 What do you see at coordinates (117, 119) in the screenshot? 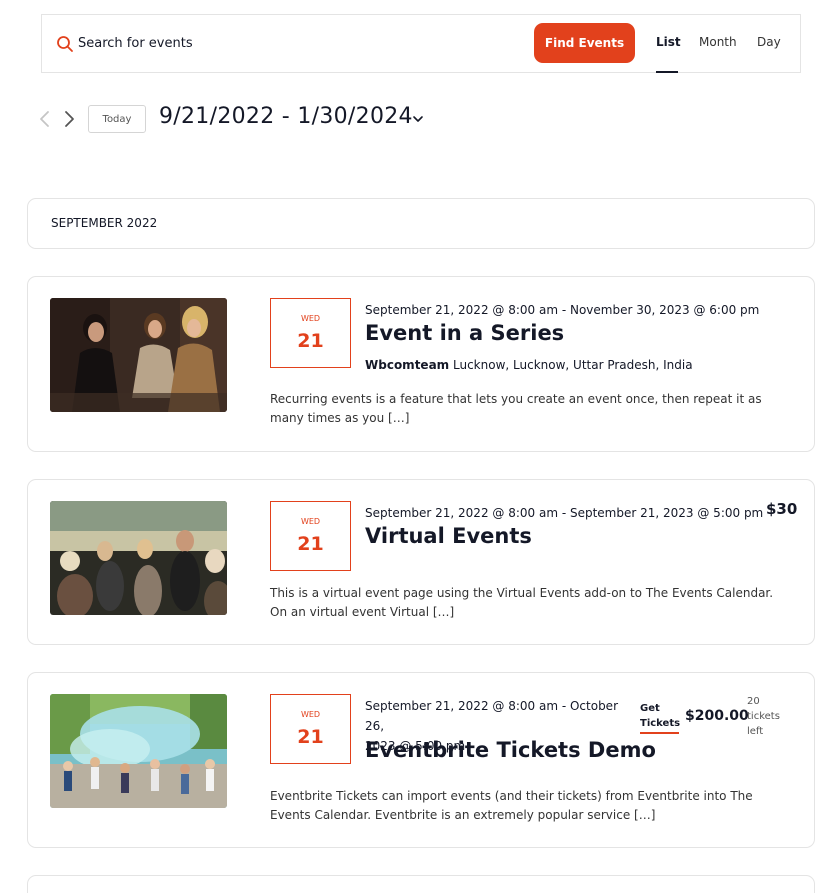
I see `today-button: Today` at bounding box center [117, 119].